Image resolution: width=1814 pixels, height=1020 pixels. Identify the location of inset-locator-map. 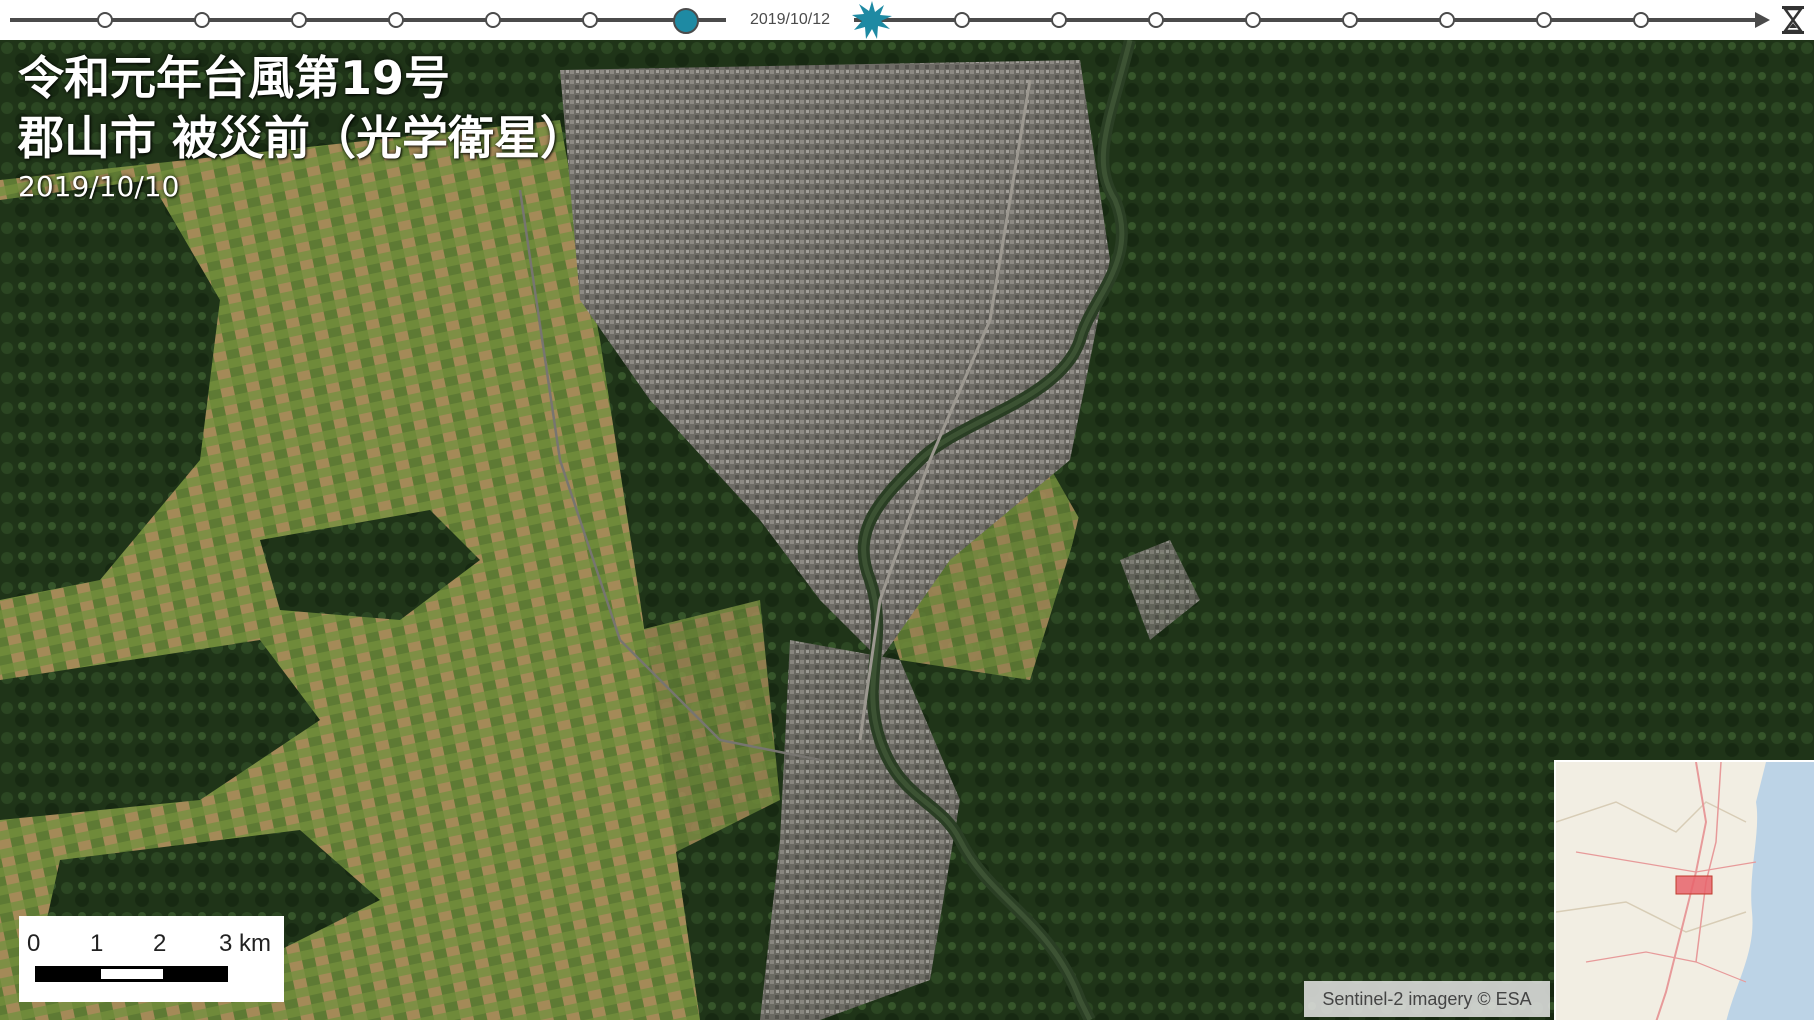
(1684, 890).